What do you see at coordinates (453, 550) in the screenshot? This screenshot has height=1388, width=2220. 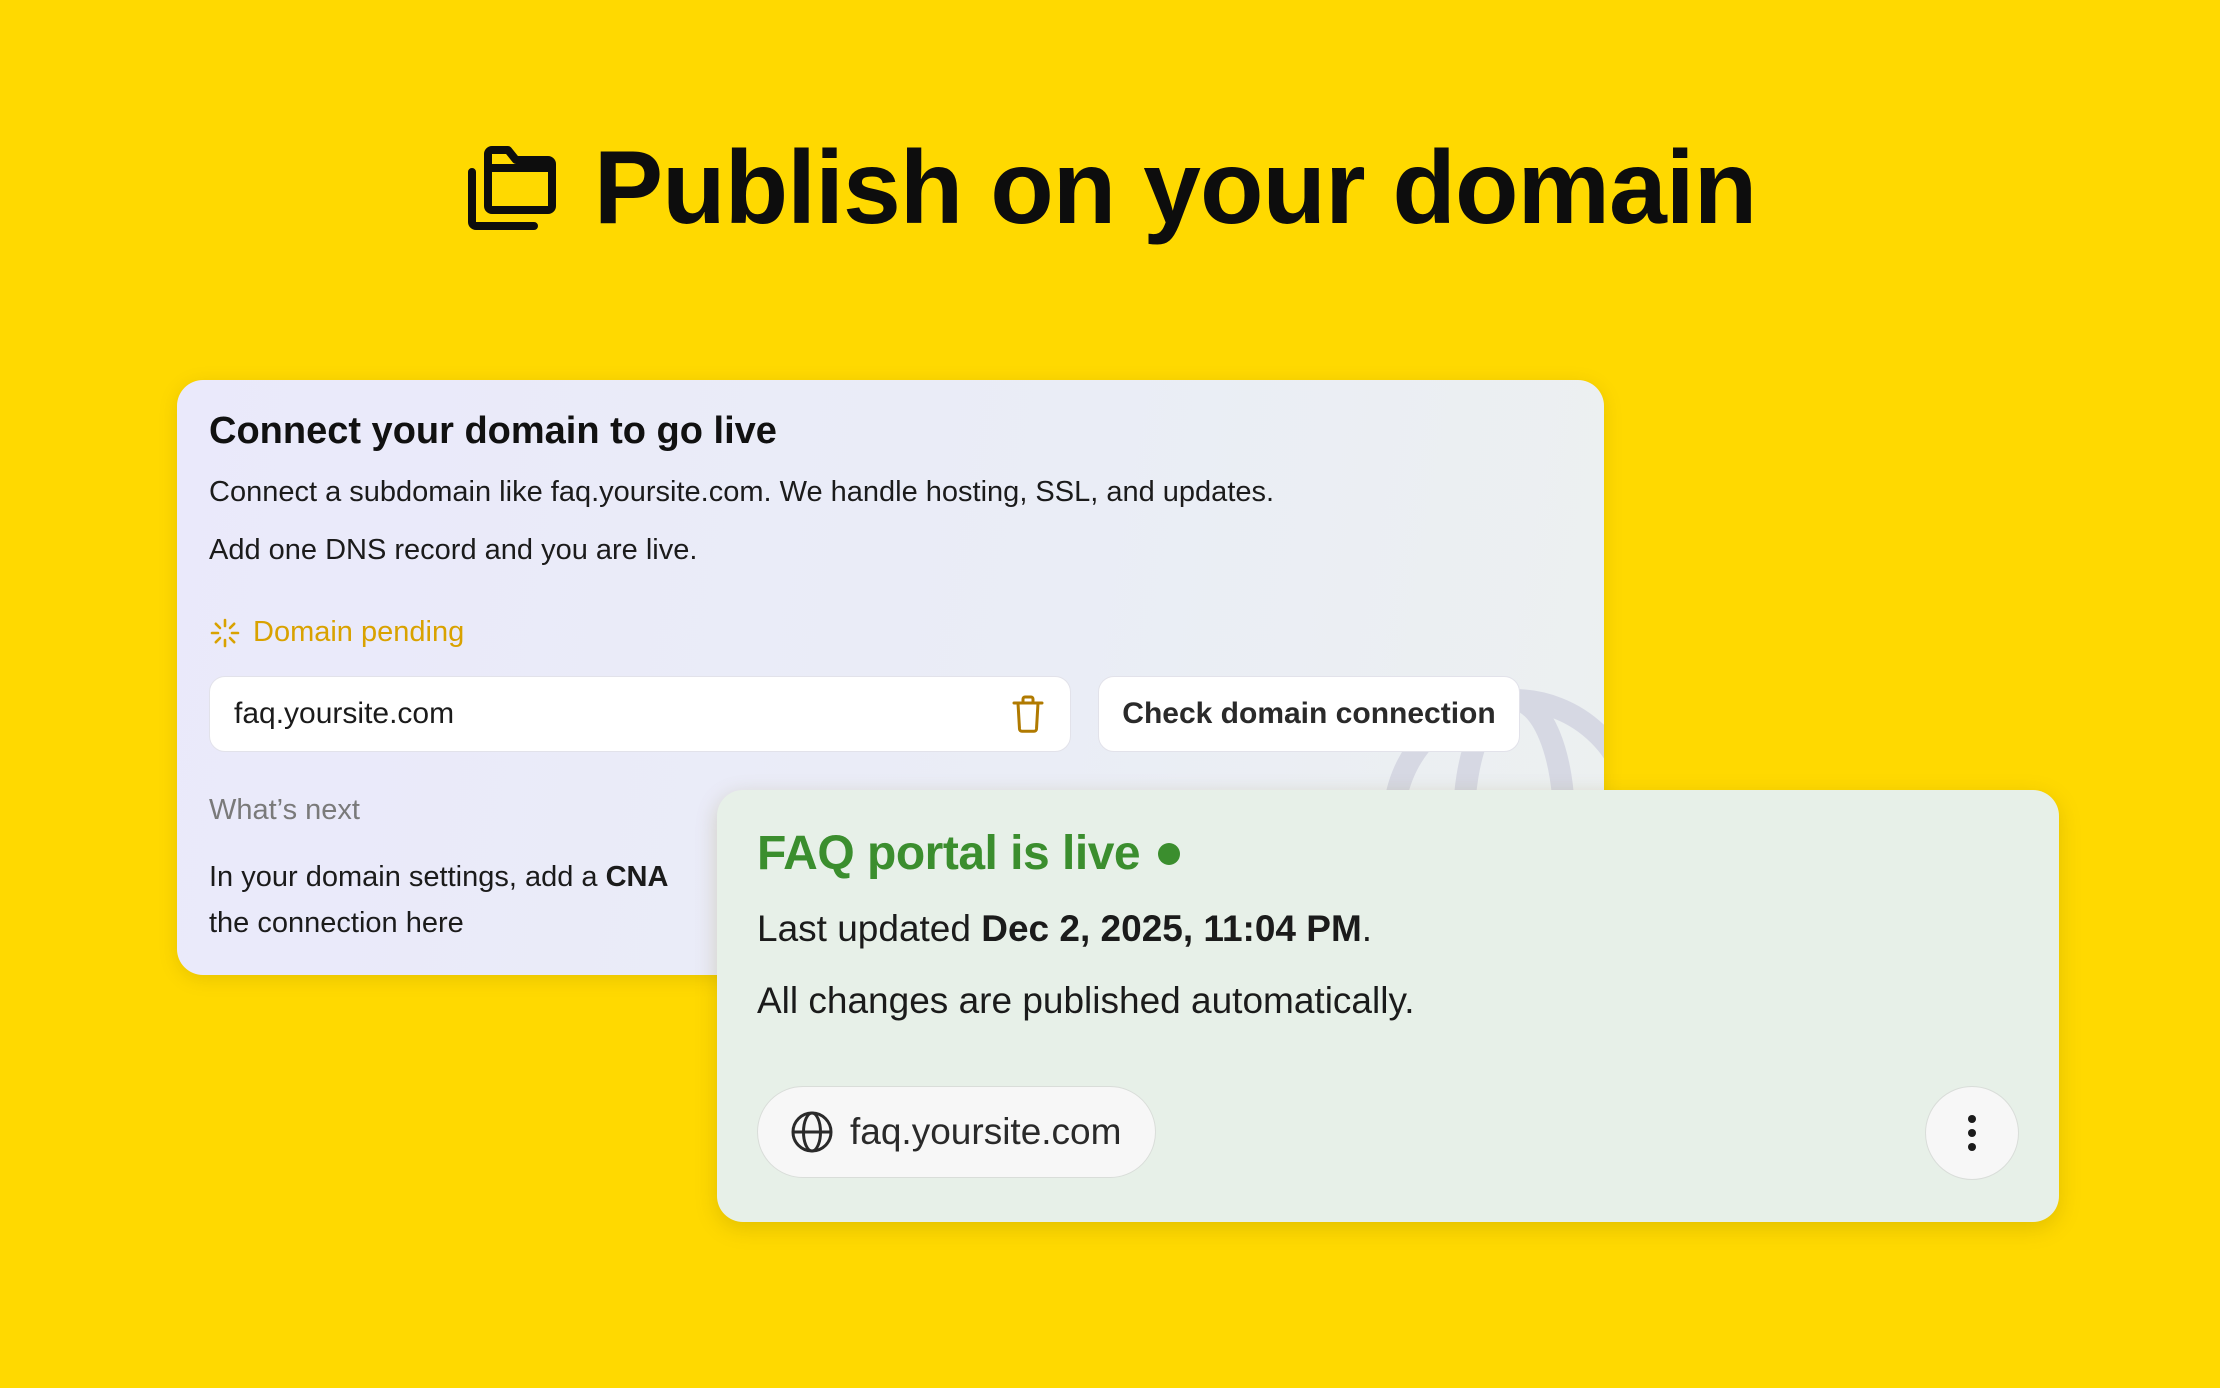 I see `connect-card-description-2: Add one DNS record and you are live.` at bounding box center [453, 550].